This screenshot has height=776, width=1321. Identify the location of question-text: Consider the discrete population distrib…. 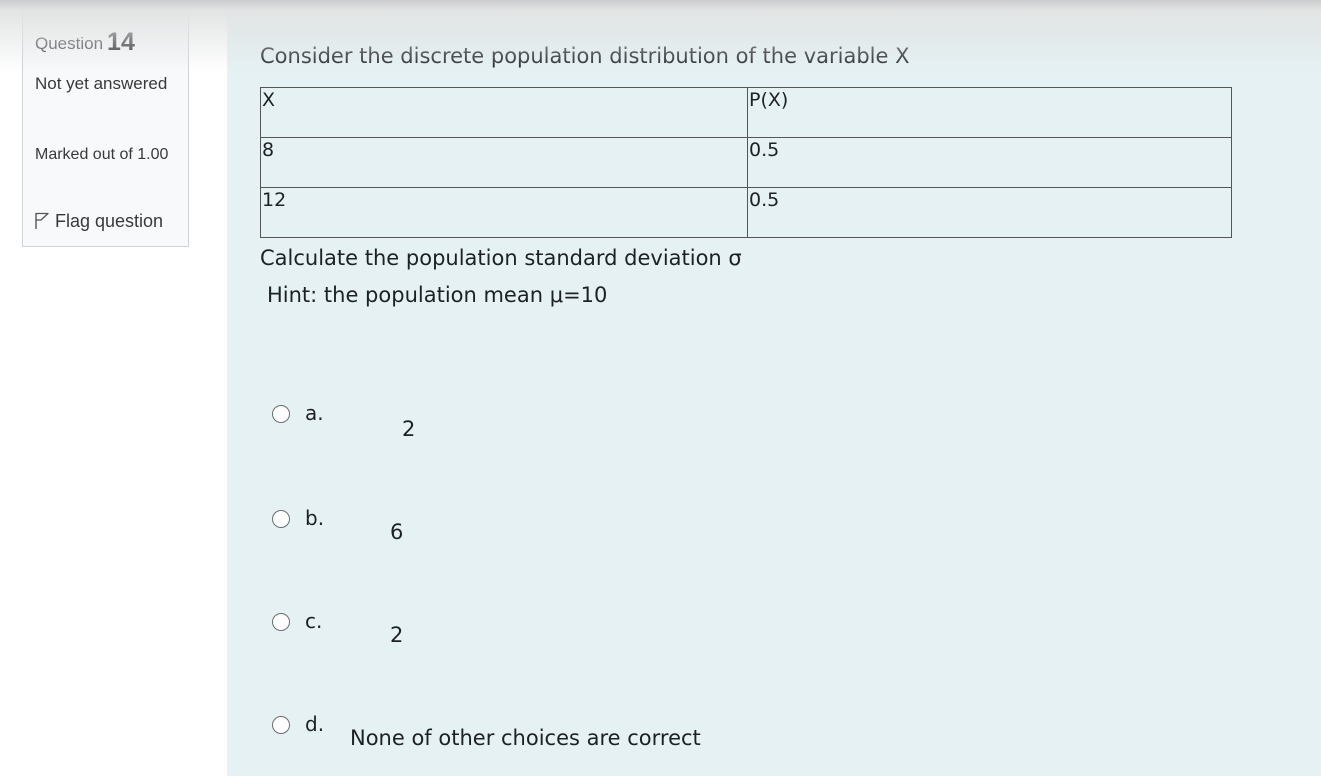
(585, 56).